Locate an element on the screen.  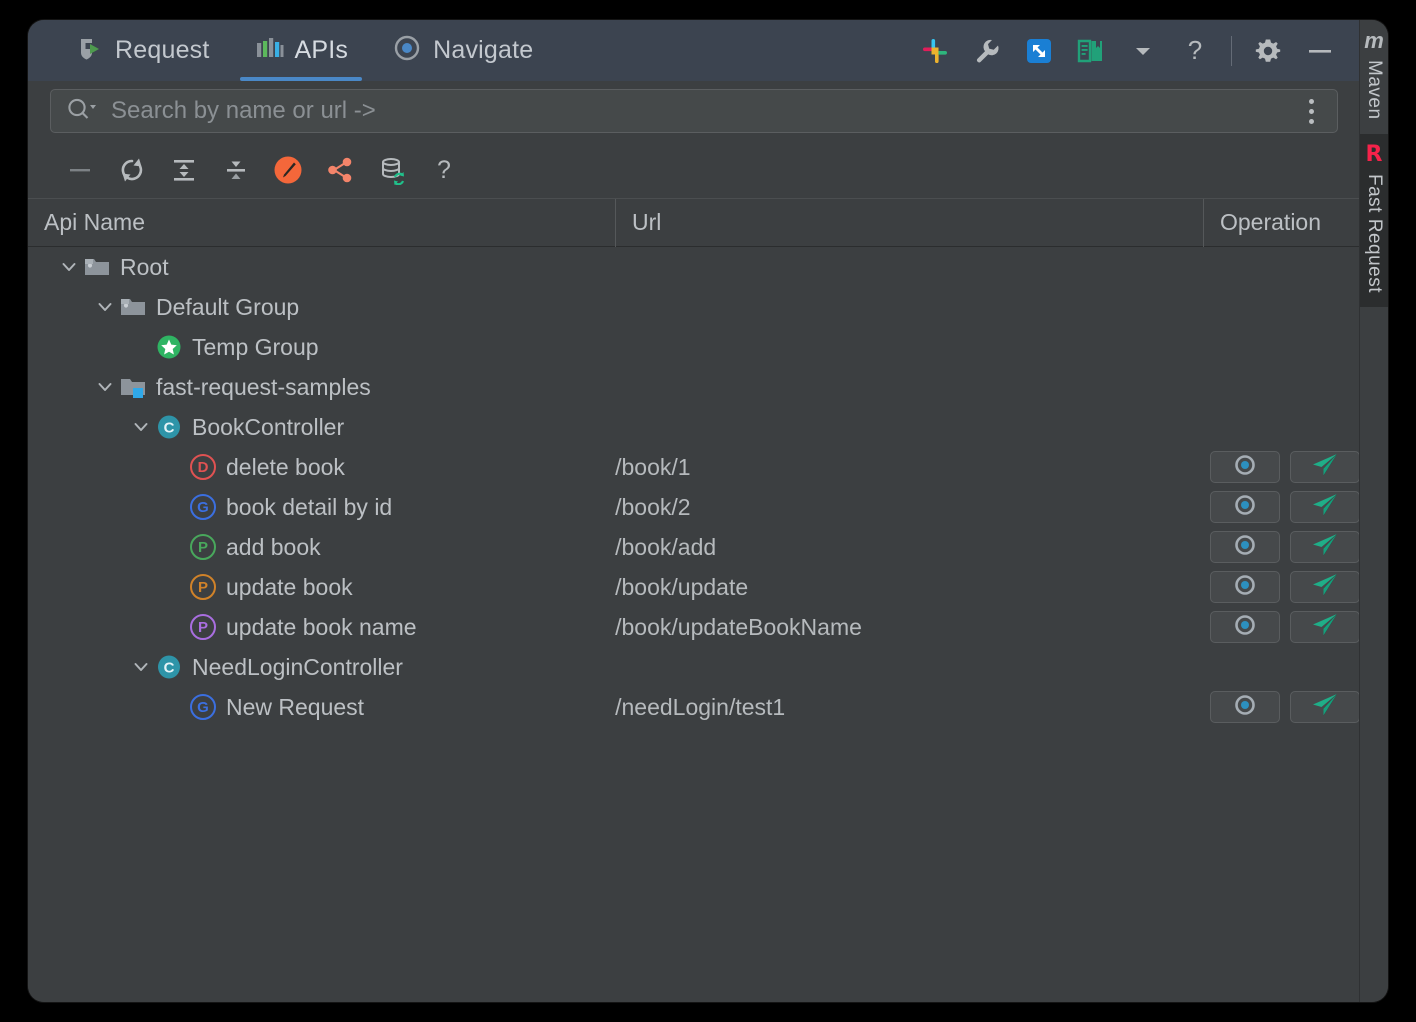
tree-row-name-cell: C NeedLoginController is located at coordinates (322, 667).